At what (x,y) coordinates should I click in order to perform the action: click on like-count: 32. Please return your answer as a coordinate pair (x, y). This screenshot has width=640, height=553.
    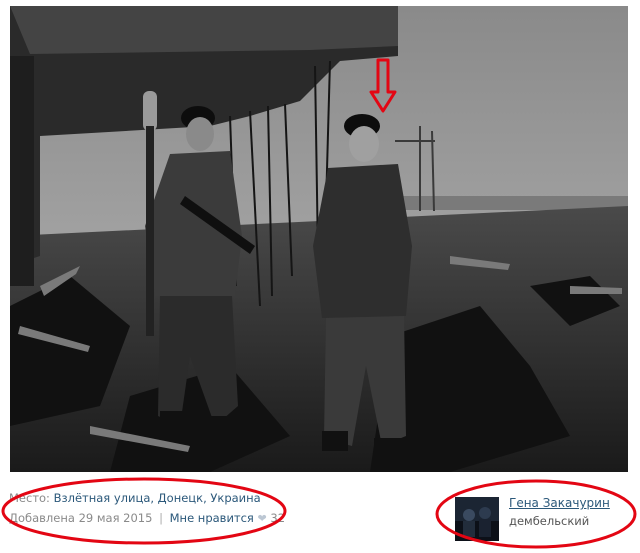
    Looking at the image, I should click on (278, 518).